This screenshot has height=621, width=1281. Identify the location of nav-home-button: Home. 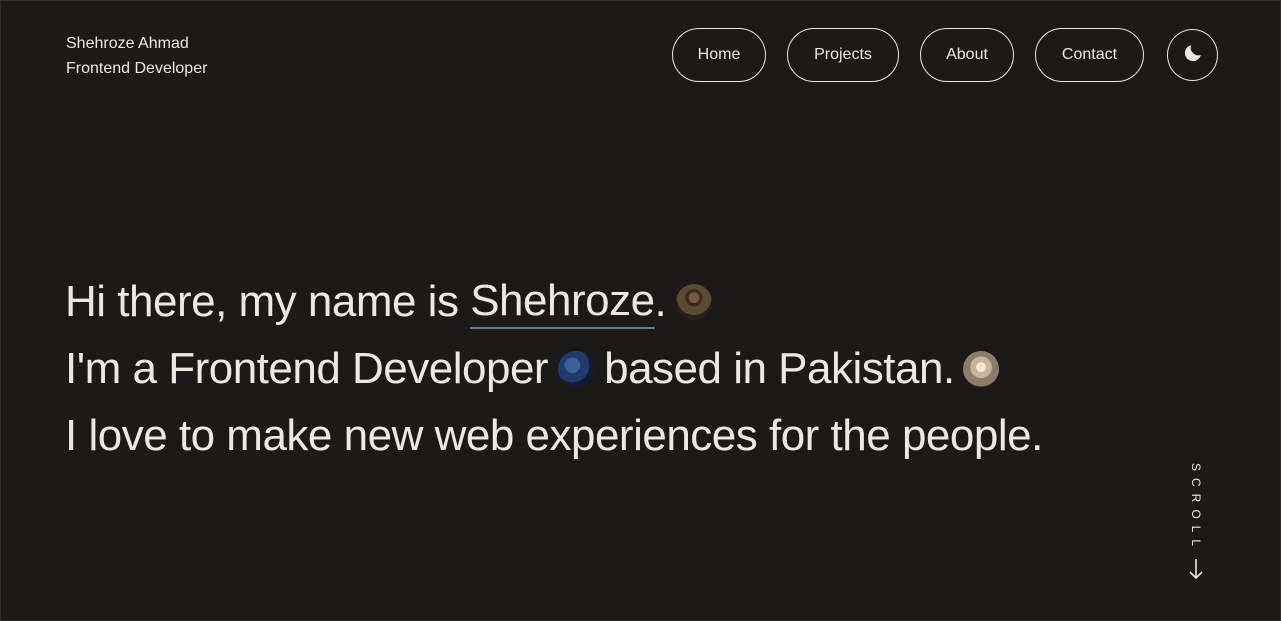
(719, 55).